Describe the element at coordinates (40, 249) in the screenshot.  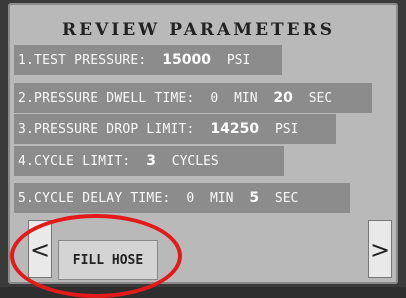
I see `previous-page-button: <` at that location.